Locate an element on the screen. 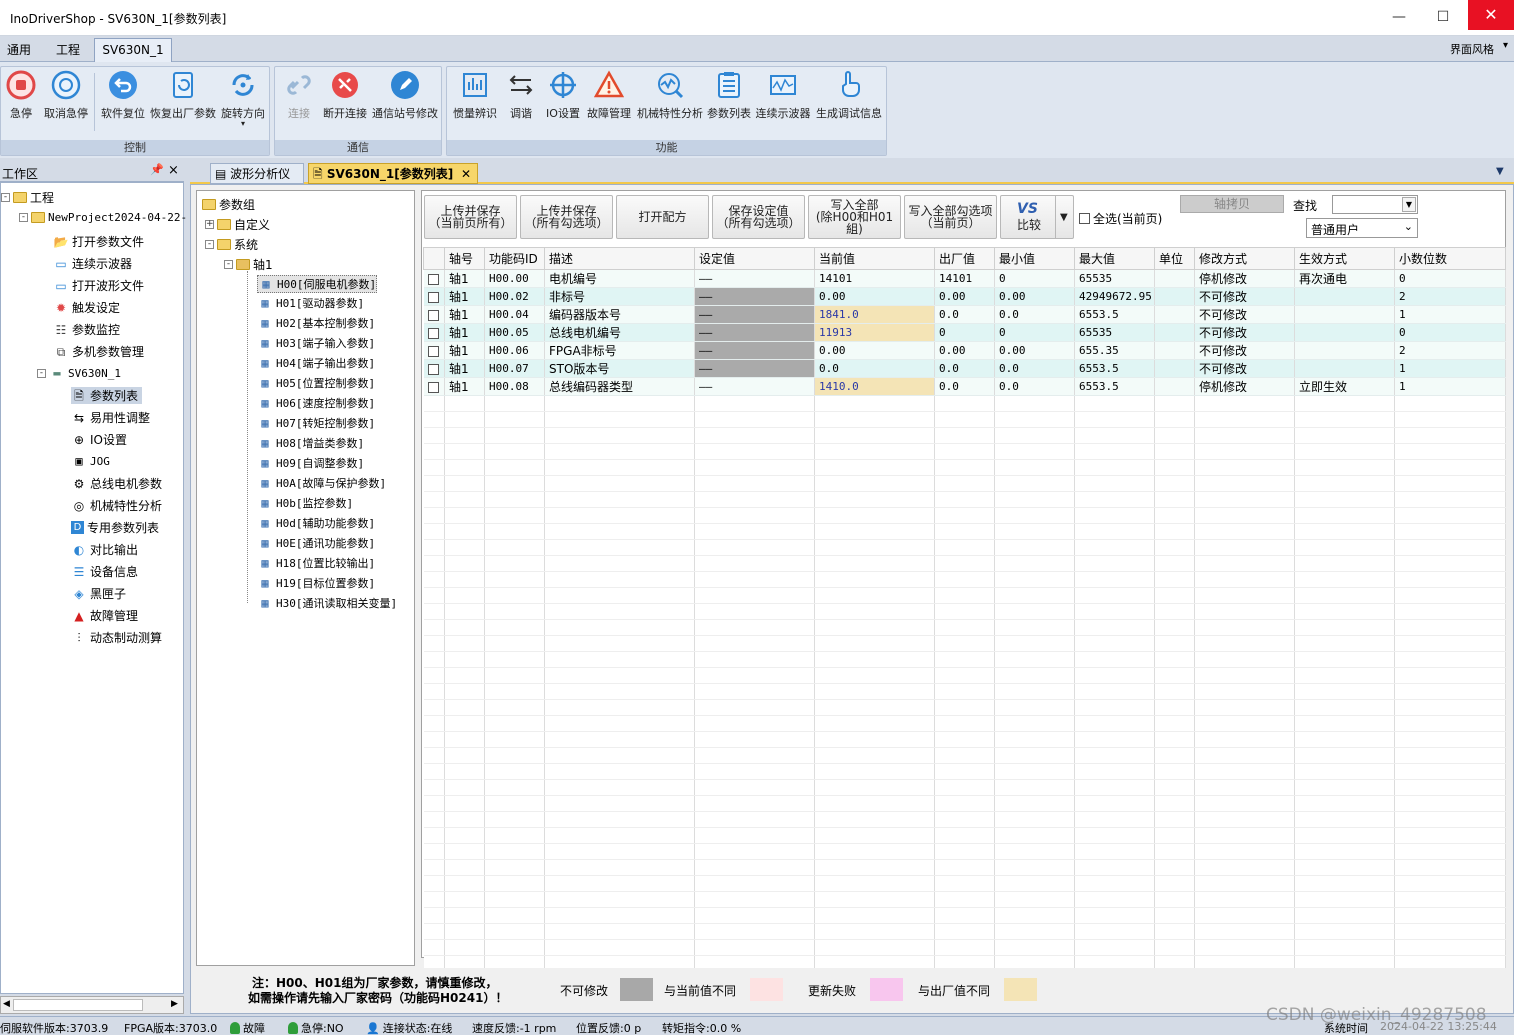  continuous-scope-button: 连续示波器 is located at coordinates (783, 95).